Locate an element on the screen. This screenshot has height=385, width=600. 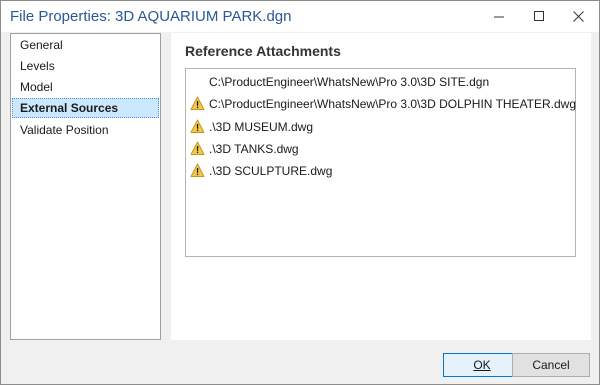
close-button is located at coordinates (578, 16).